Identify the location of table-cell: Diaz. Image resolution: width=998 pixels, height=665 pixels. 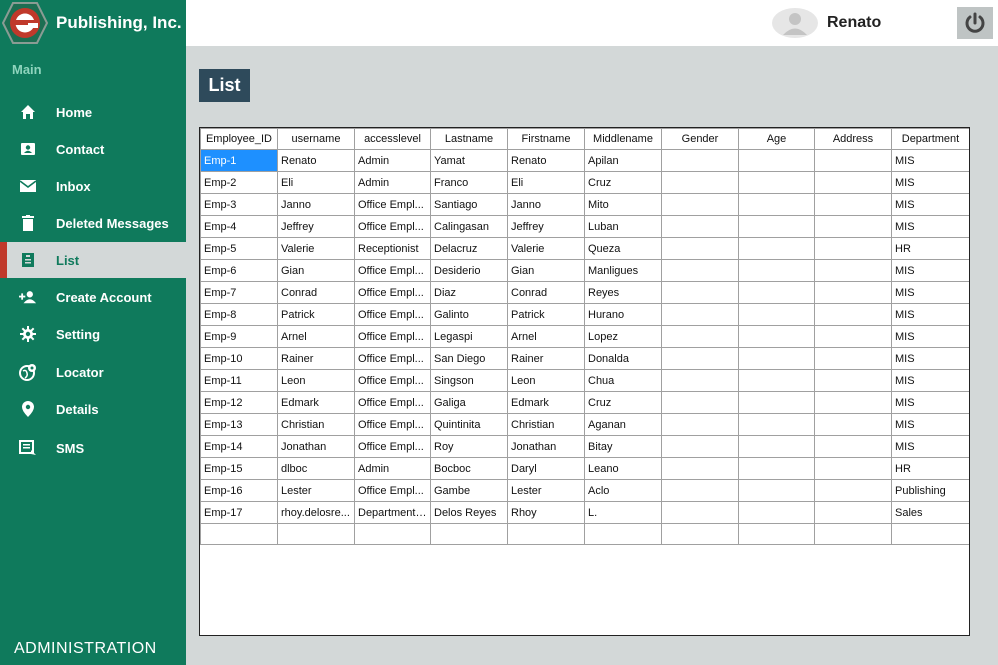
(469, 292).